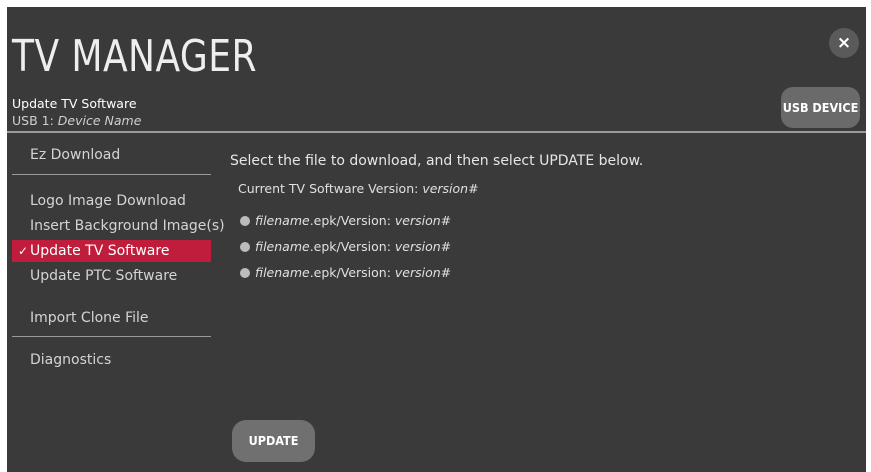  I want to click on close-icon: ×, so click(844, 43).